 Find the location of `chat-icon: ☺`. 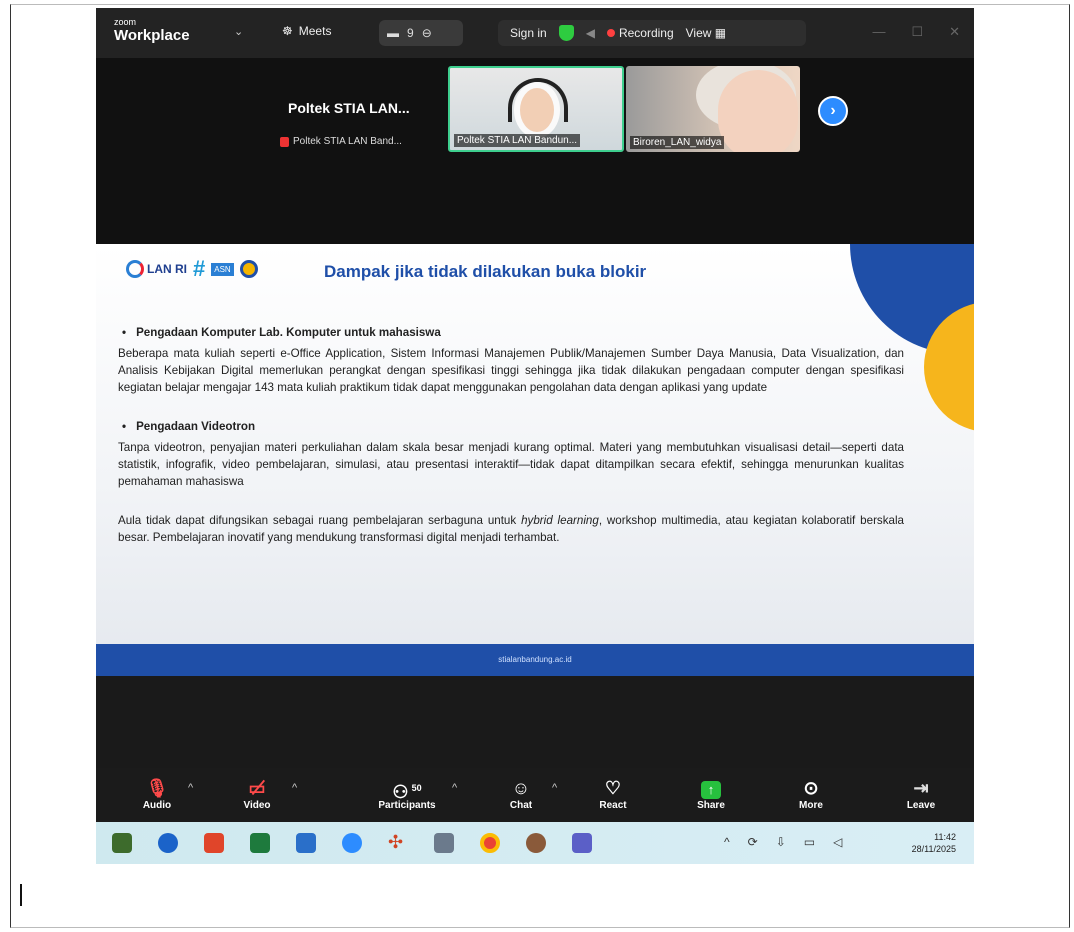

chat-icon: ☺ is located at coordinates (521, 788).